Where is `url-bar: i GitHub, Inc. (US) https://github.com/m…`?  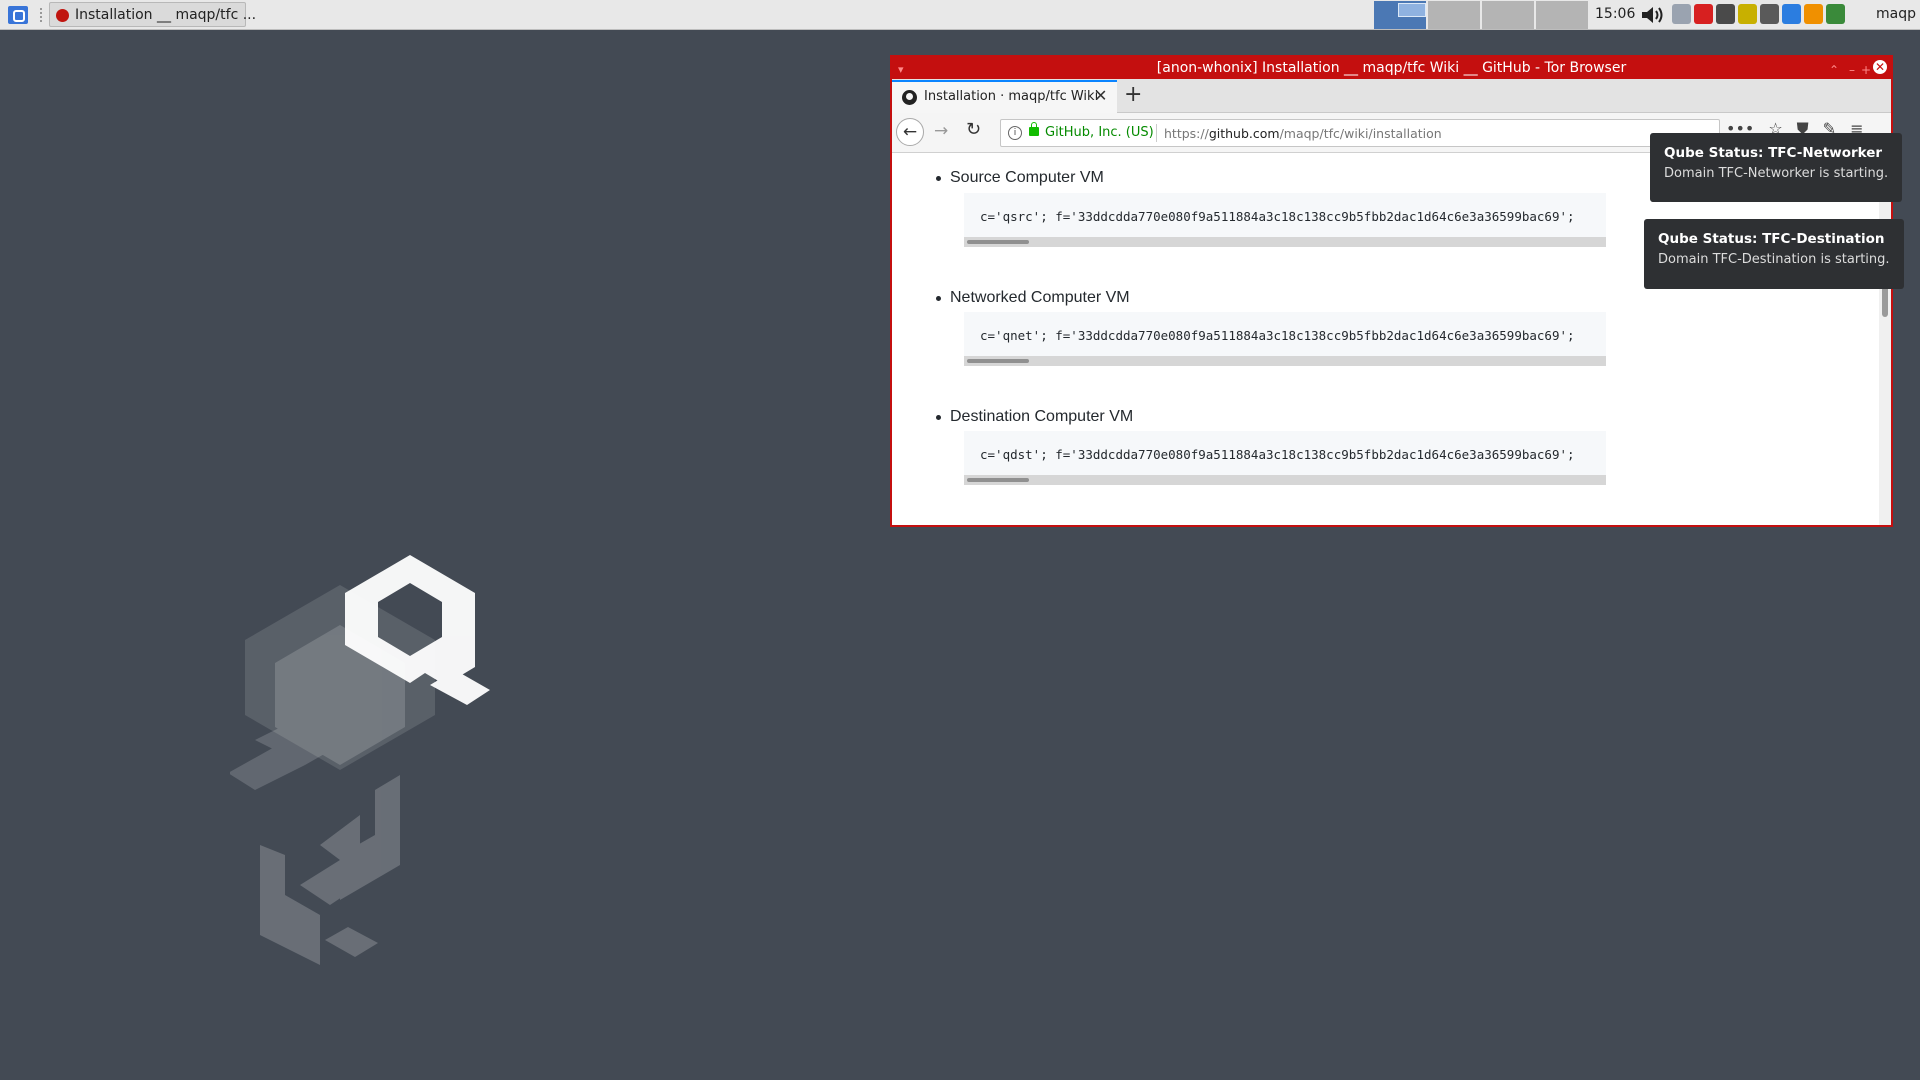 url-bar: i GitHub, Inc. (US) https://github.com/m… is located at coordinates (1360, 133).